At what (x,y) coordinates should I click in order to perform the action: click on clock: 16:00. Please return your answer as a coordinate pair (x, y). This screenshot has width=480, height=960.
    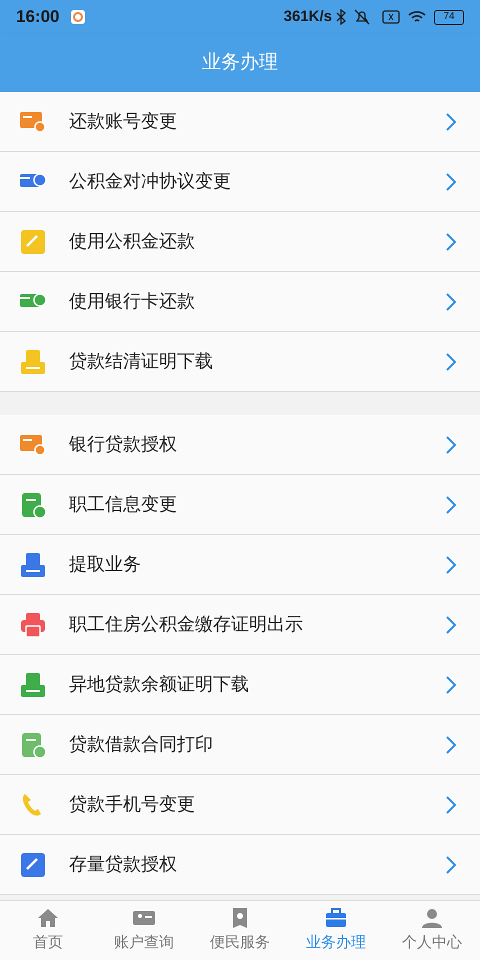
    Looking at the image, I should click on (38, 17).